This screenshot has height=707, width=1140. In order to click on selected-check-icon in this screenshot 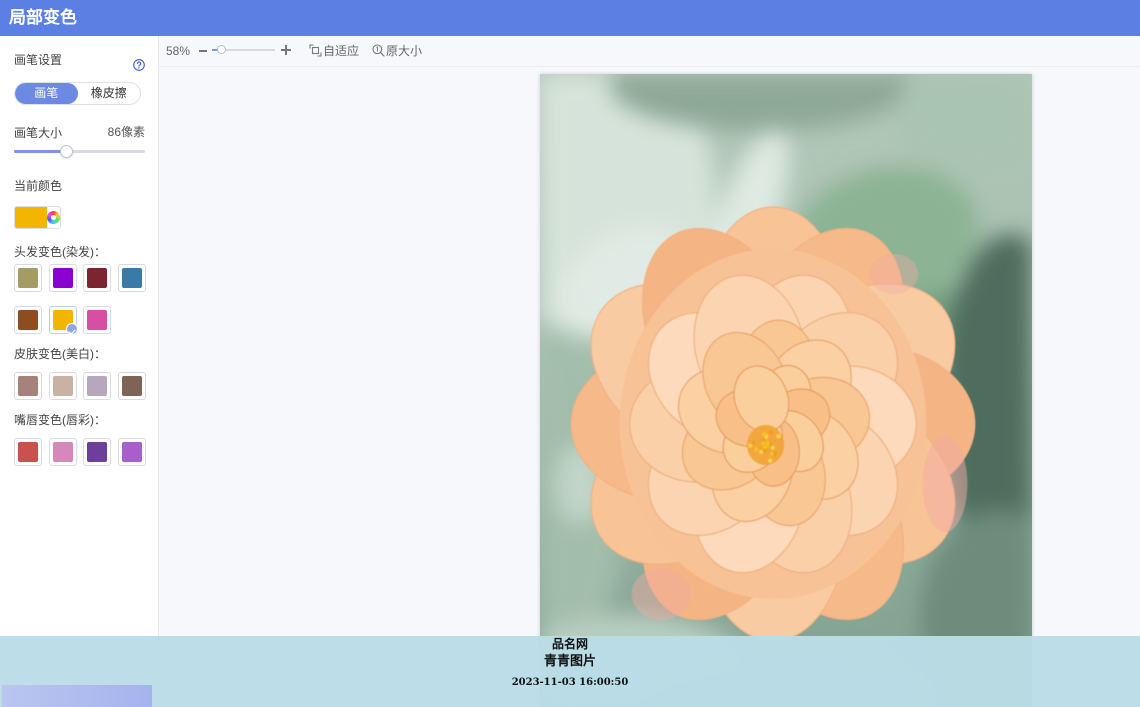, I will do `click(71, 329)`.